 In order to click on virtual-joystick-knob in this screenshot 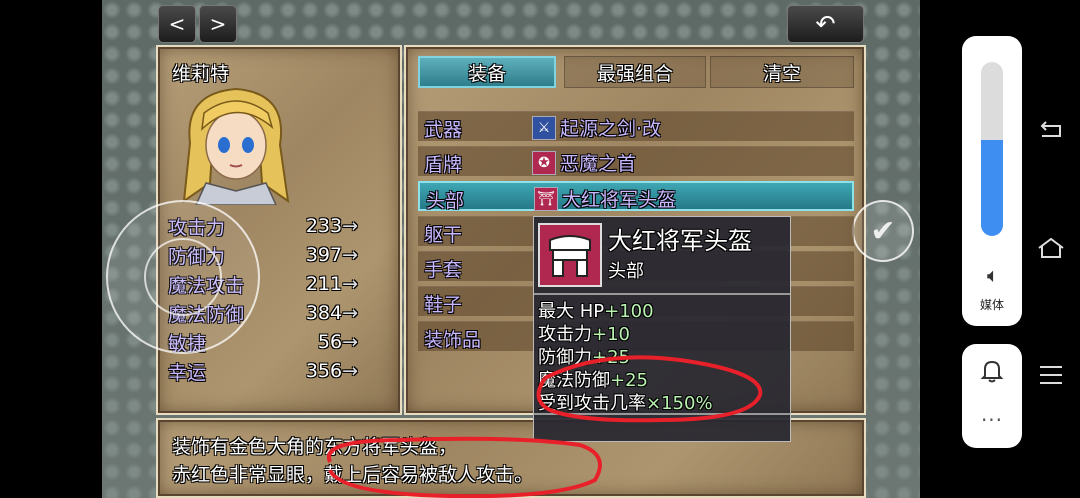, I will do `click(183, 277)`.